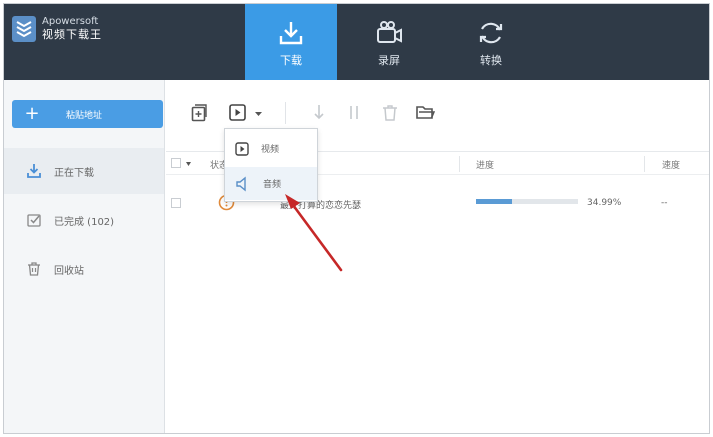  I want to click on dropdown-item-video: 视频, so click(271, 148).